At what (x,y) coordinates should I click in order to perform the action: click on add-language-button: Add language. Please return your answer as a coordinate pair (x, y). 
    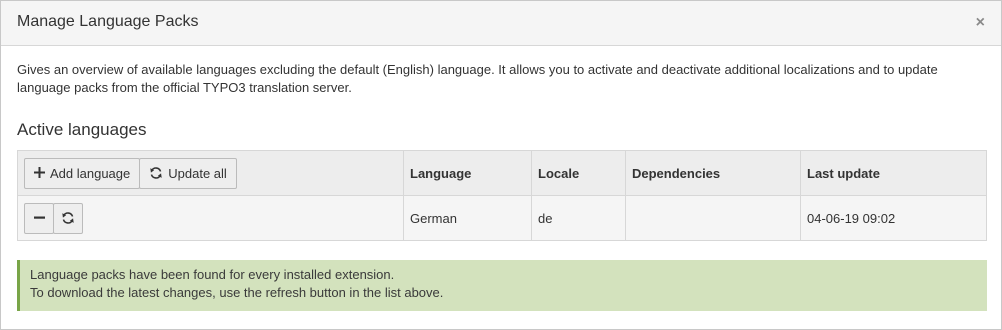
    Looking at the image, I should click on (82, 173).